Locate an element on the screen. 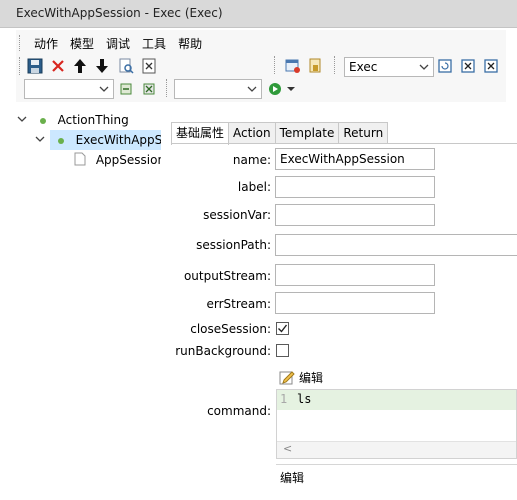 This screenshot has height=500, width=517. closesession-checkbox is located at coordinates (282, 328).